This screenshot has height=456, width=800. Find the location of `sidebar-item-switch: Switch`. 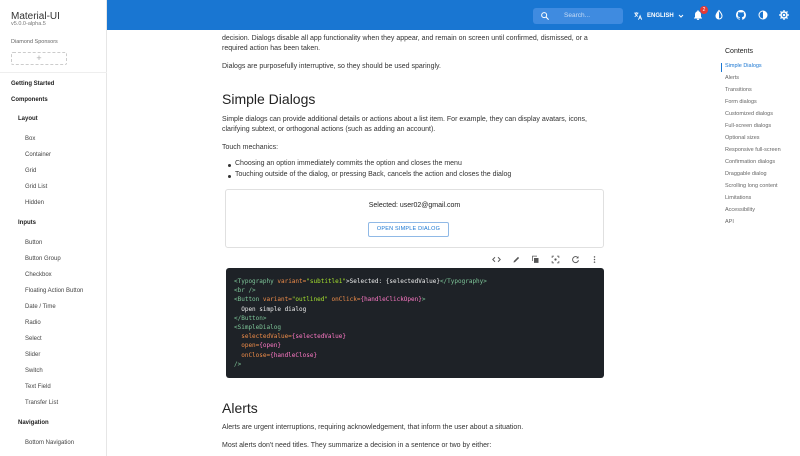

sidebar-item-switch: Switch is located at coordinates (34, 371).